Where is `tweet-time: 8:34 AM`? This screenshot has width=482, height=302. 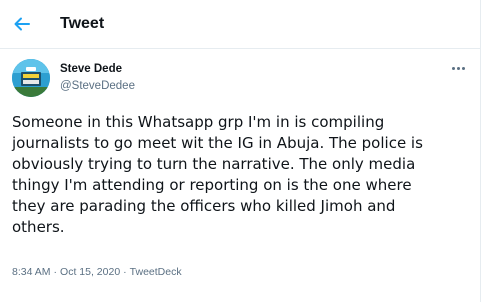 tweet-time: 8:34 AM is located at coordinates (31, 272).